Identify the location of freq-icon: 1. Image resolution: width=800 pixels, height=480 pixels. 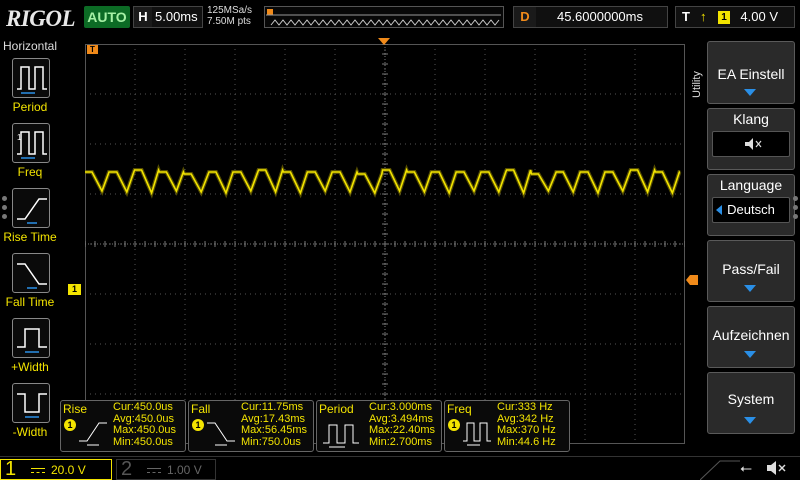
(31, 143).